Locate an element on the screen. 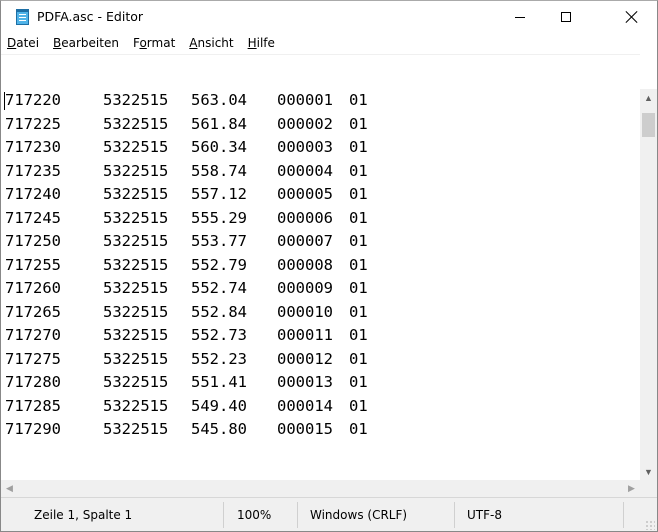 This screenshot has height=532, width=658. text-field: 000008 is located at coordinates (305, 264).